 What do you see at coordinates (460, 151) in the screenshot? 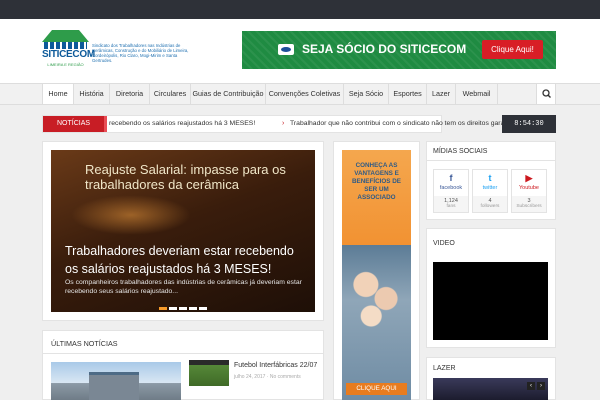
I see `social-media-title: MÍDIAS SOCIAIS` at bounding box center [460, 151].